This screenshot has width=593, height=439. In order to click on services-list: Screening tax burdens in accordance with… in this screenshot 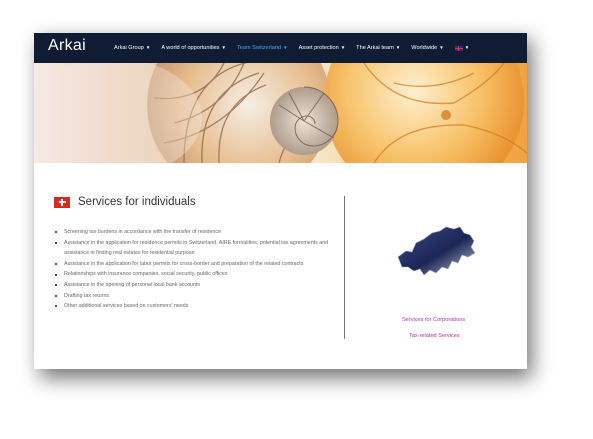, I will do `click(194, 269)`.